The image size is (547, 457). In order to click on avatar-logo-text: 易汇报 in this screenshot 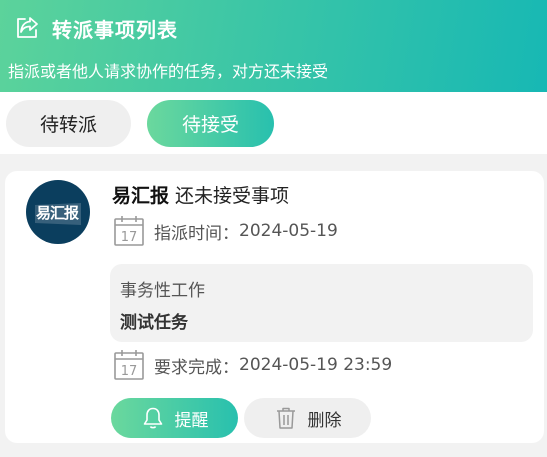, I will do `click(57, 213)`.